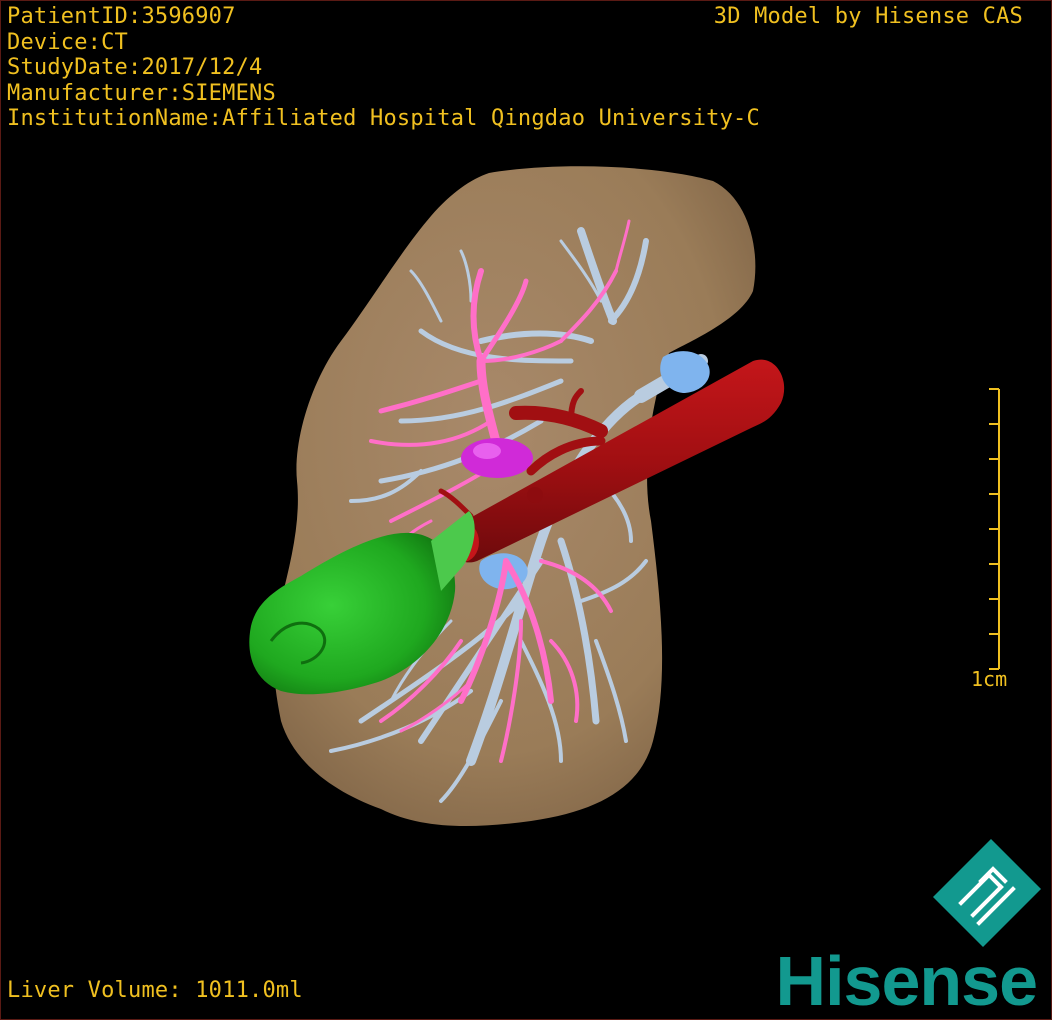 Image resolution: width=1052 pixels, height=1020 pixels. What do you see at coordinates (906, 980) in the screenshot?
I see `hisense-wordmark: Hisense` at bounding box center [906, 980].